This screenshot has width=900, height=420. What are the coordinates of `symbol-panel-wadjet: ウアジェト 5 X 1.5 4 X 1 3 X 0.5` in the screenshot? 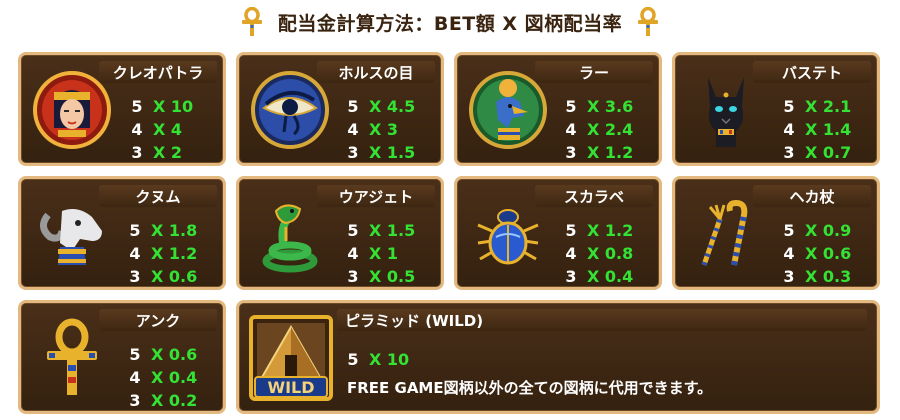 It's located at (340, 233).